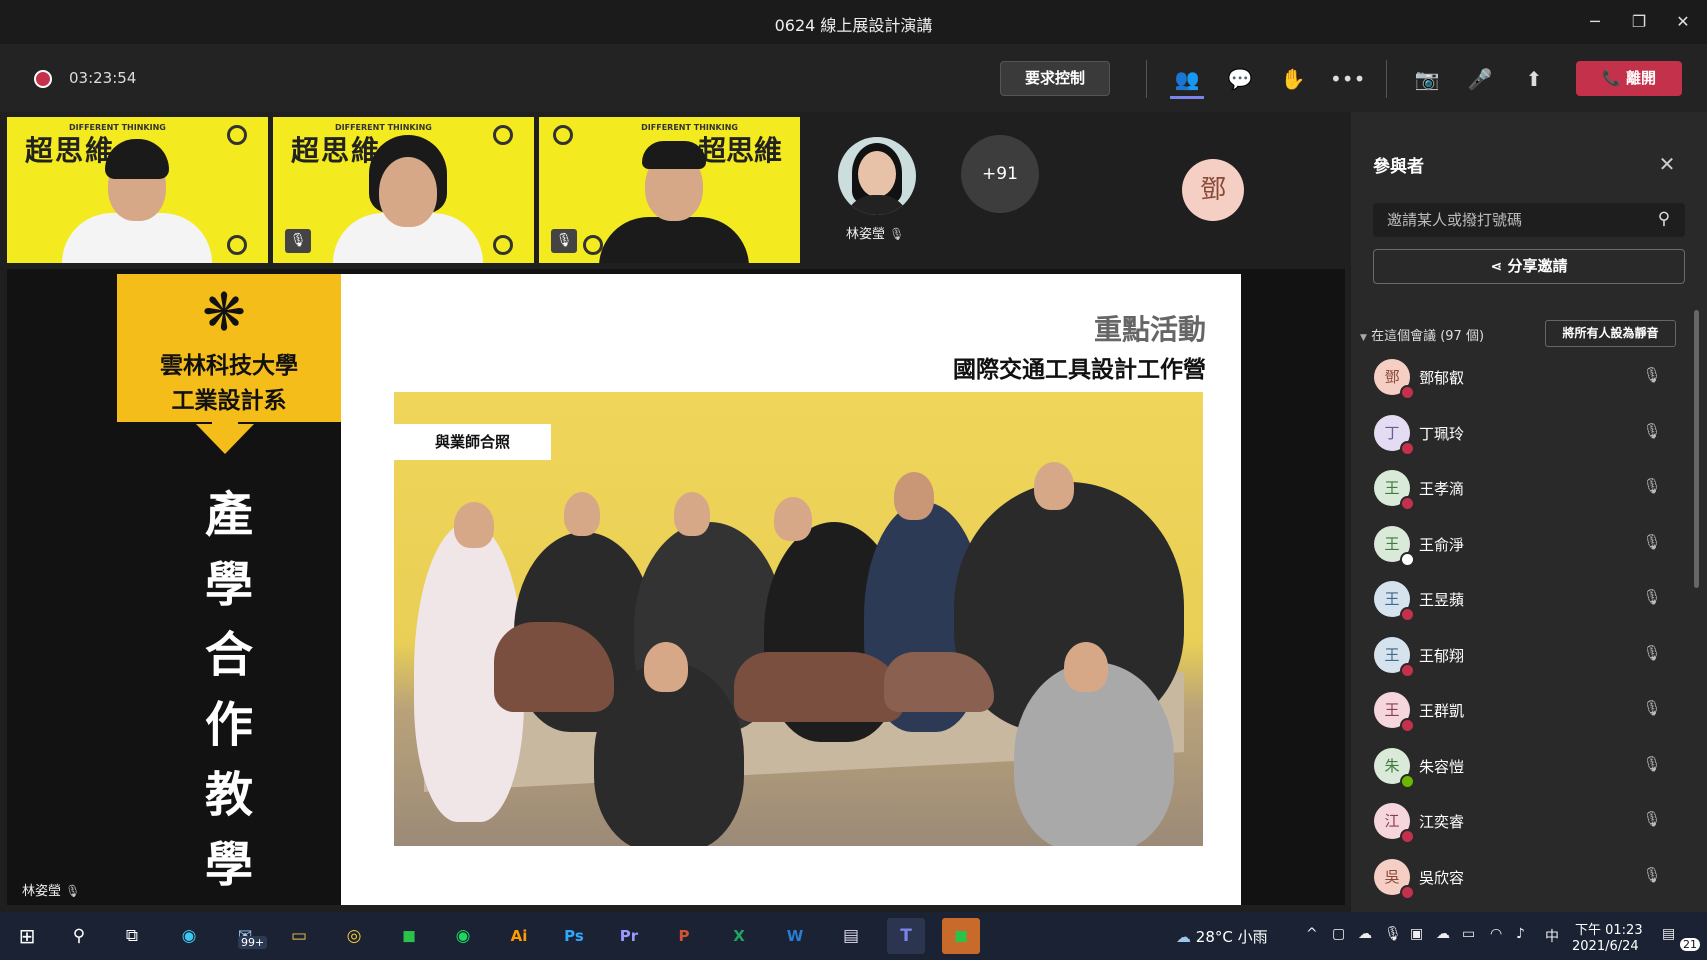 Image resolution: width=1707 pixels, height=960 pixels. What do you see at coordinates (27, 936) in the screenshot?
I see `windows-start-icon: ⊞` at bounding box center [27, 936].